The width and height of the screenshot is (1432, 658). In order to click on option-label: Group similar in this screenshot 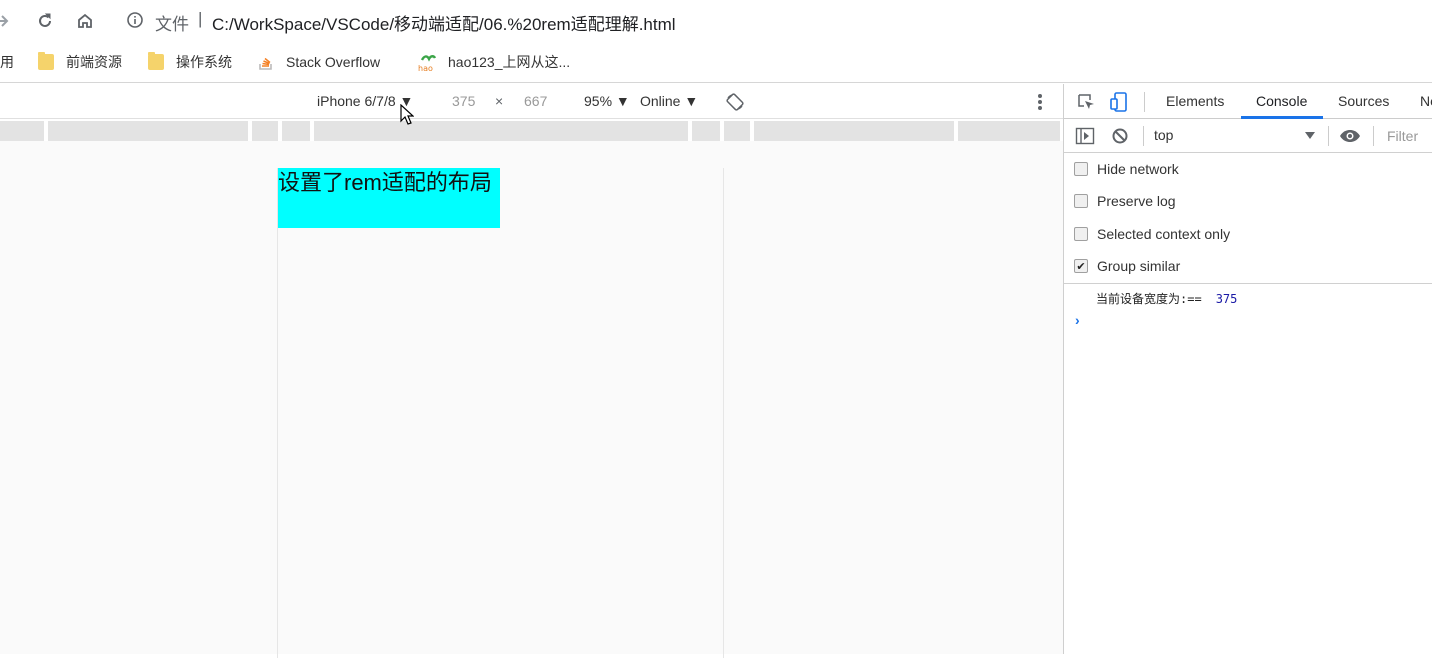, I will do `click(1139, 266)`.